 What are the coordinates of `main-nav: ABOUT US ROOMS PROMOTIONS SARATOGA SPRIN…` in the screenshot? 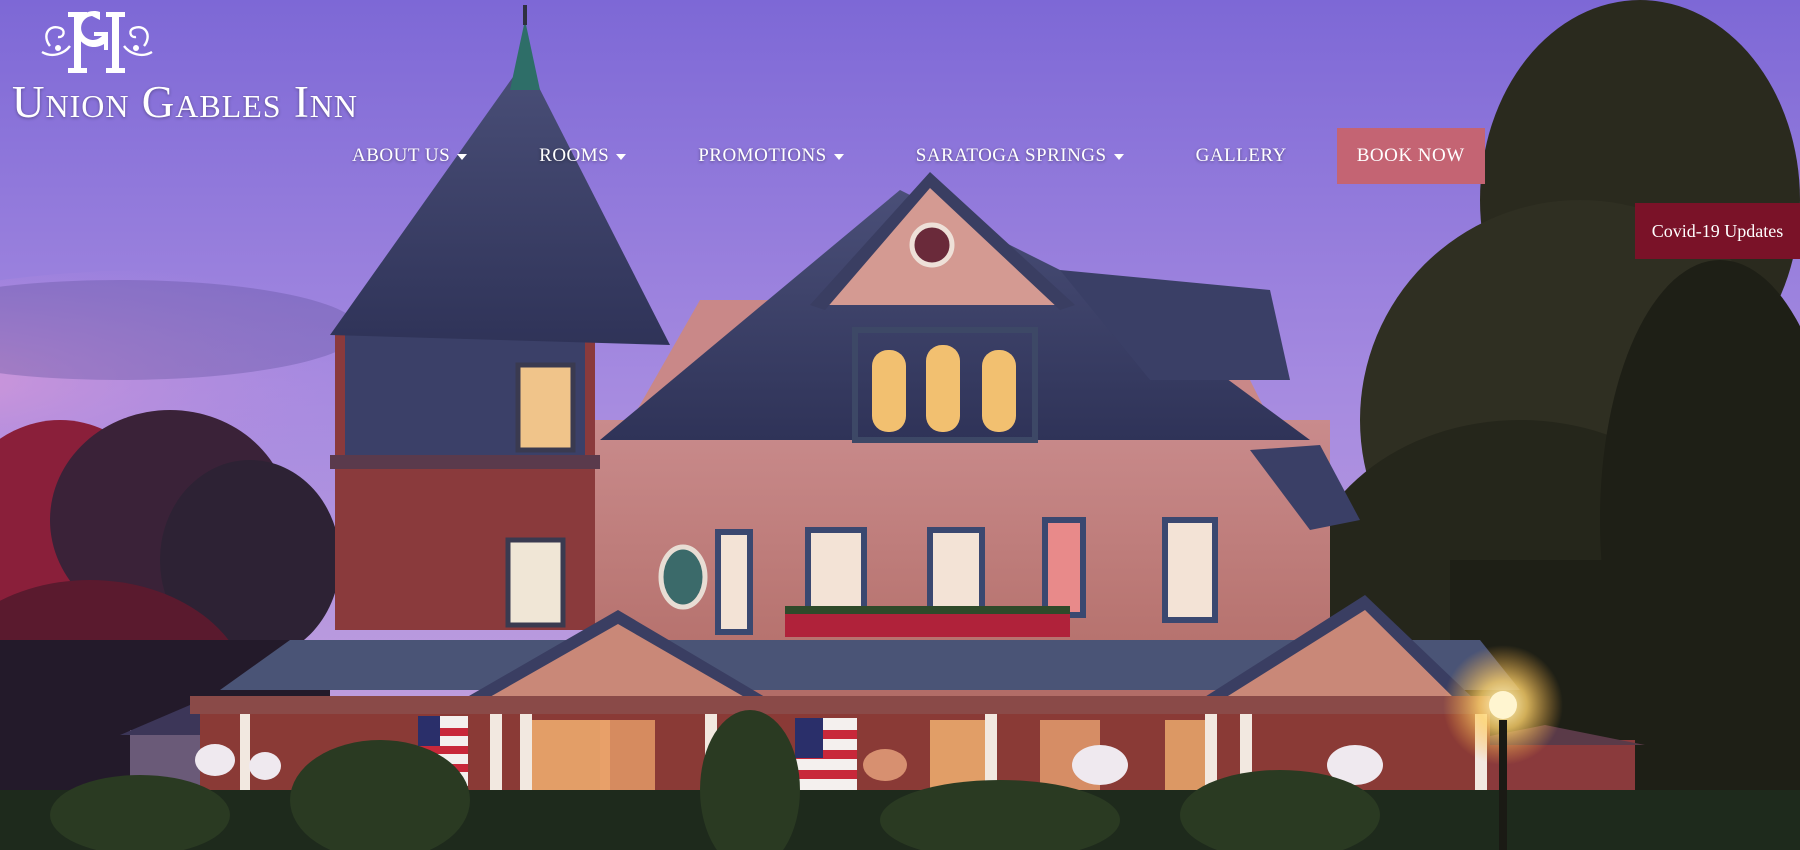 It's located at (918, 156).